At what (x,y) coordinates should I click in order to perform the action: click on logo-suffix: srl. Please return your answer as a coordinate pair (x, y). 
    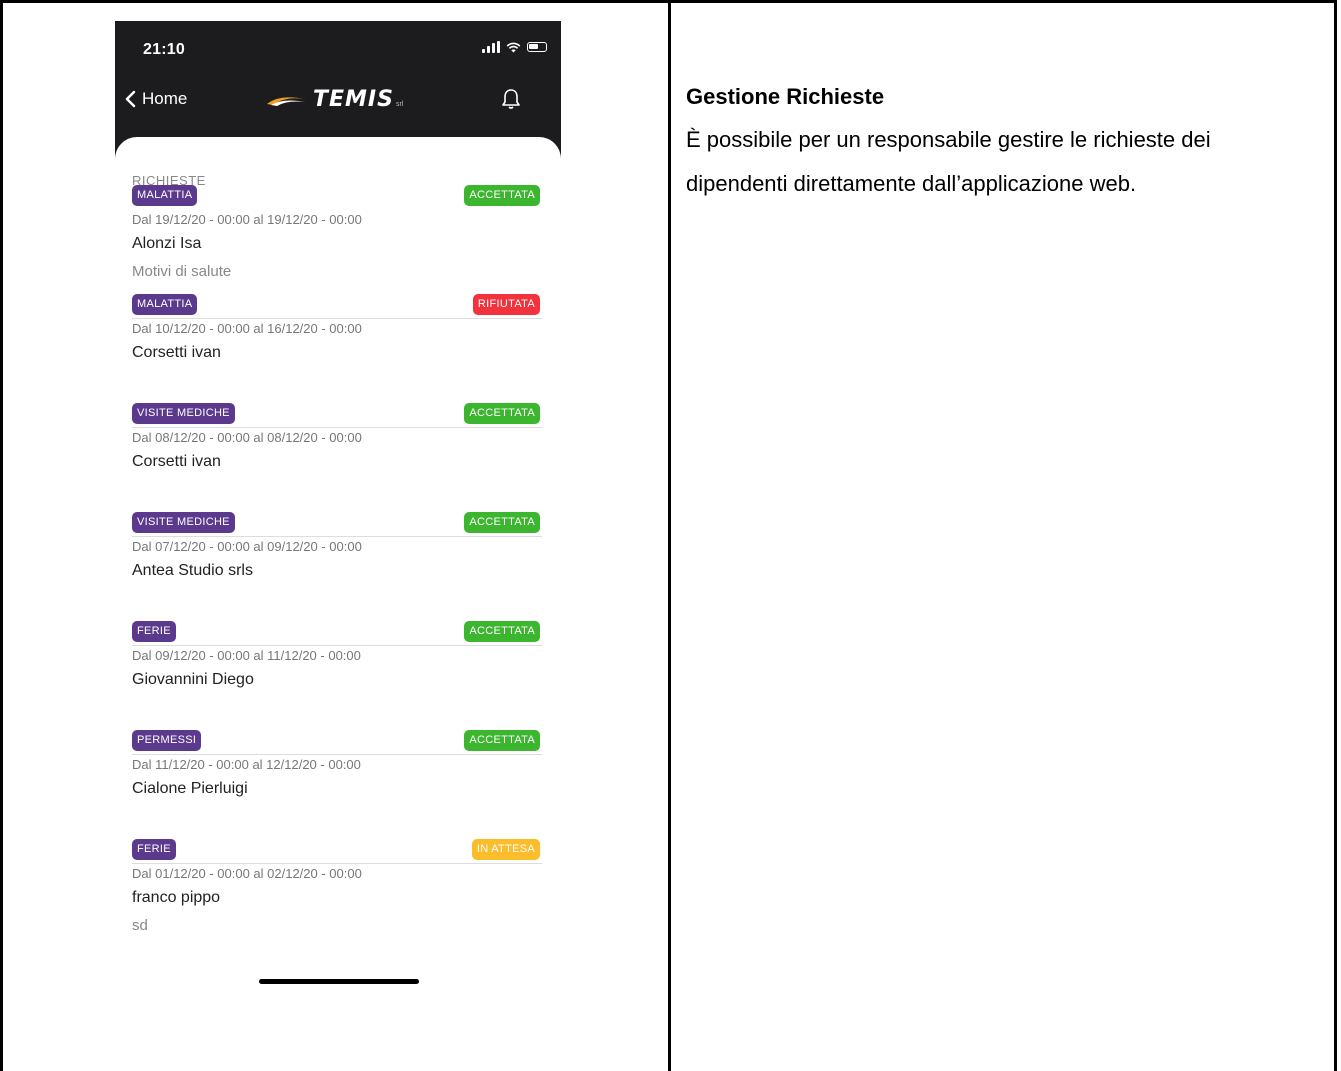
    Looking at the image, I should click on (399, 104).